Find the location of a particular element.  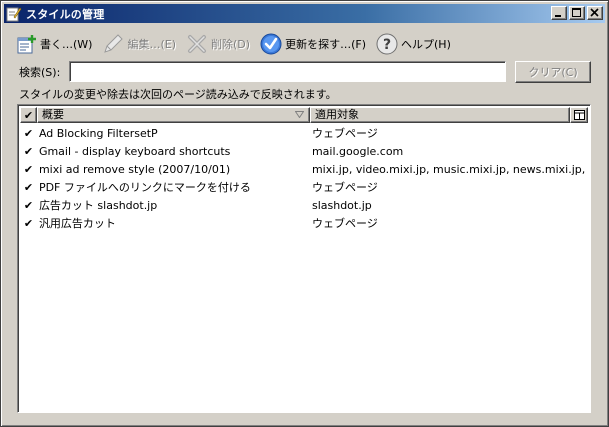

style-target: mail.google.com is located at coordinates (357, 151).